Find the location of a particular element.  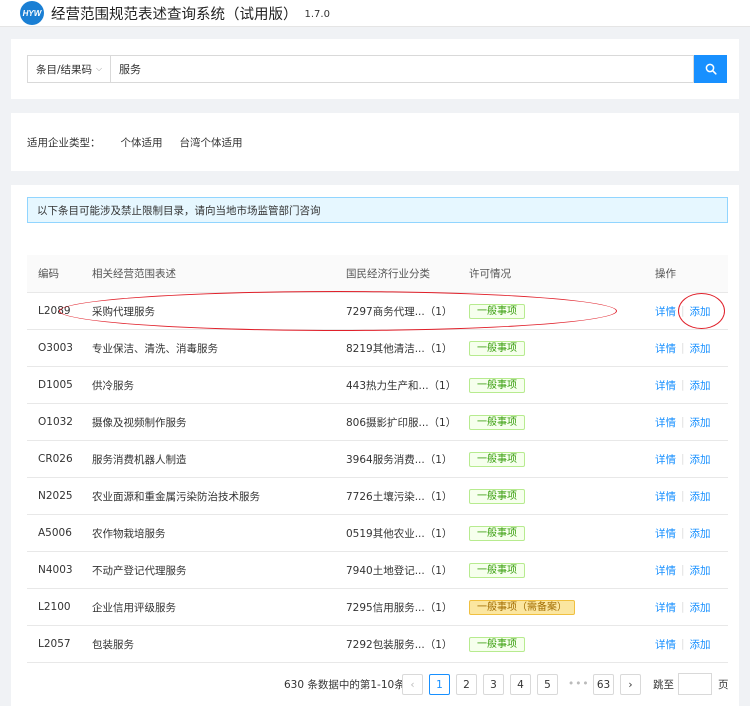

page-button-2: 2 is located at coordinates (466, 684).